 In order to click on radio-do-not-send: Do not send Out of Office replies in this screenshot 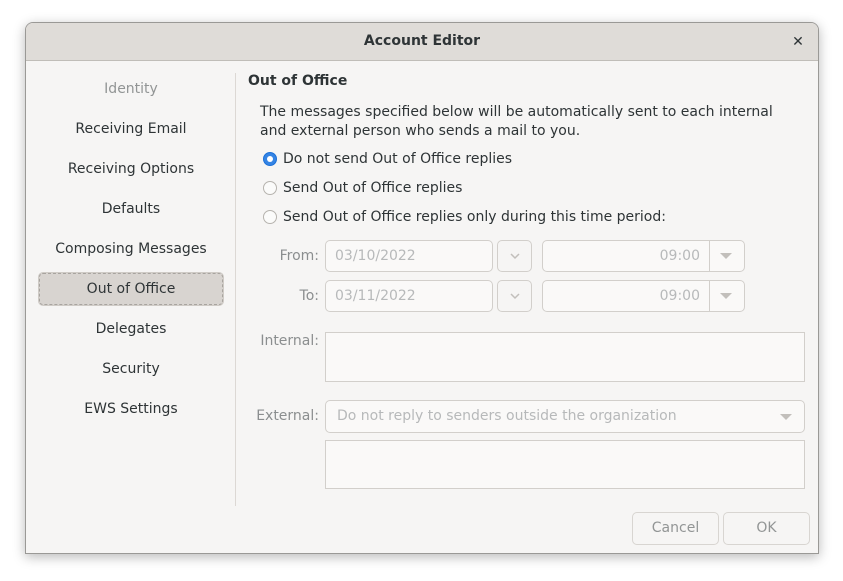, I will do `click(387, 159)`.